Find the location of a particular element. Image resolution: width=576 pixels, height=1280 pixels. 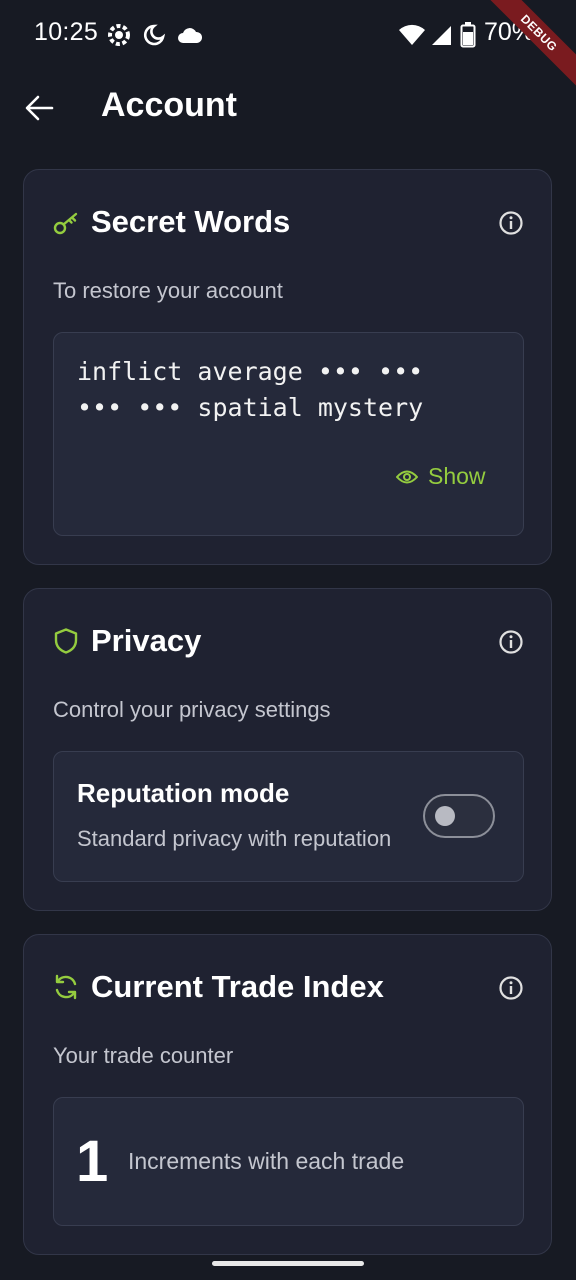

settings-gear-icon is located at coordinates (119, 35).